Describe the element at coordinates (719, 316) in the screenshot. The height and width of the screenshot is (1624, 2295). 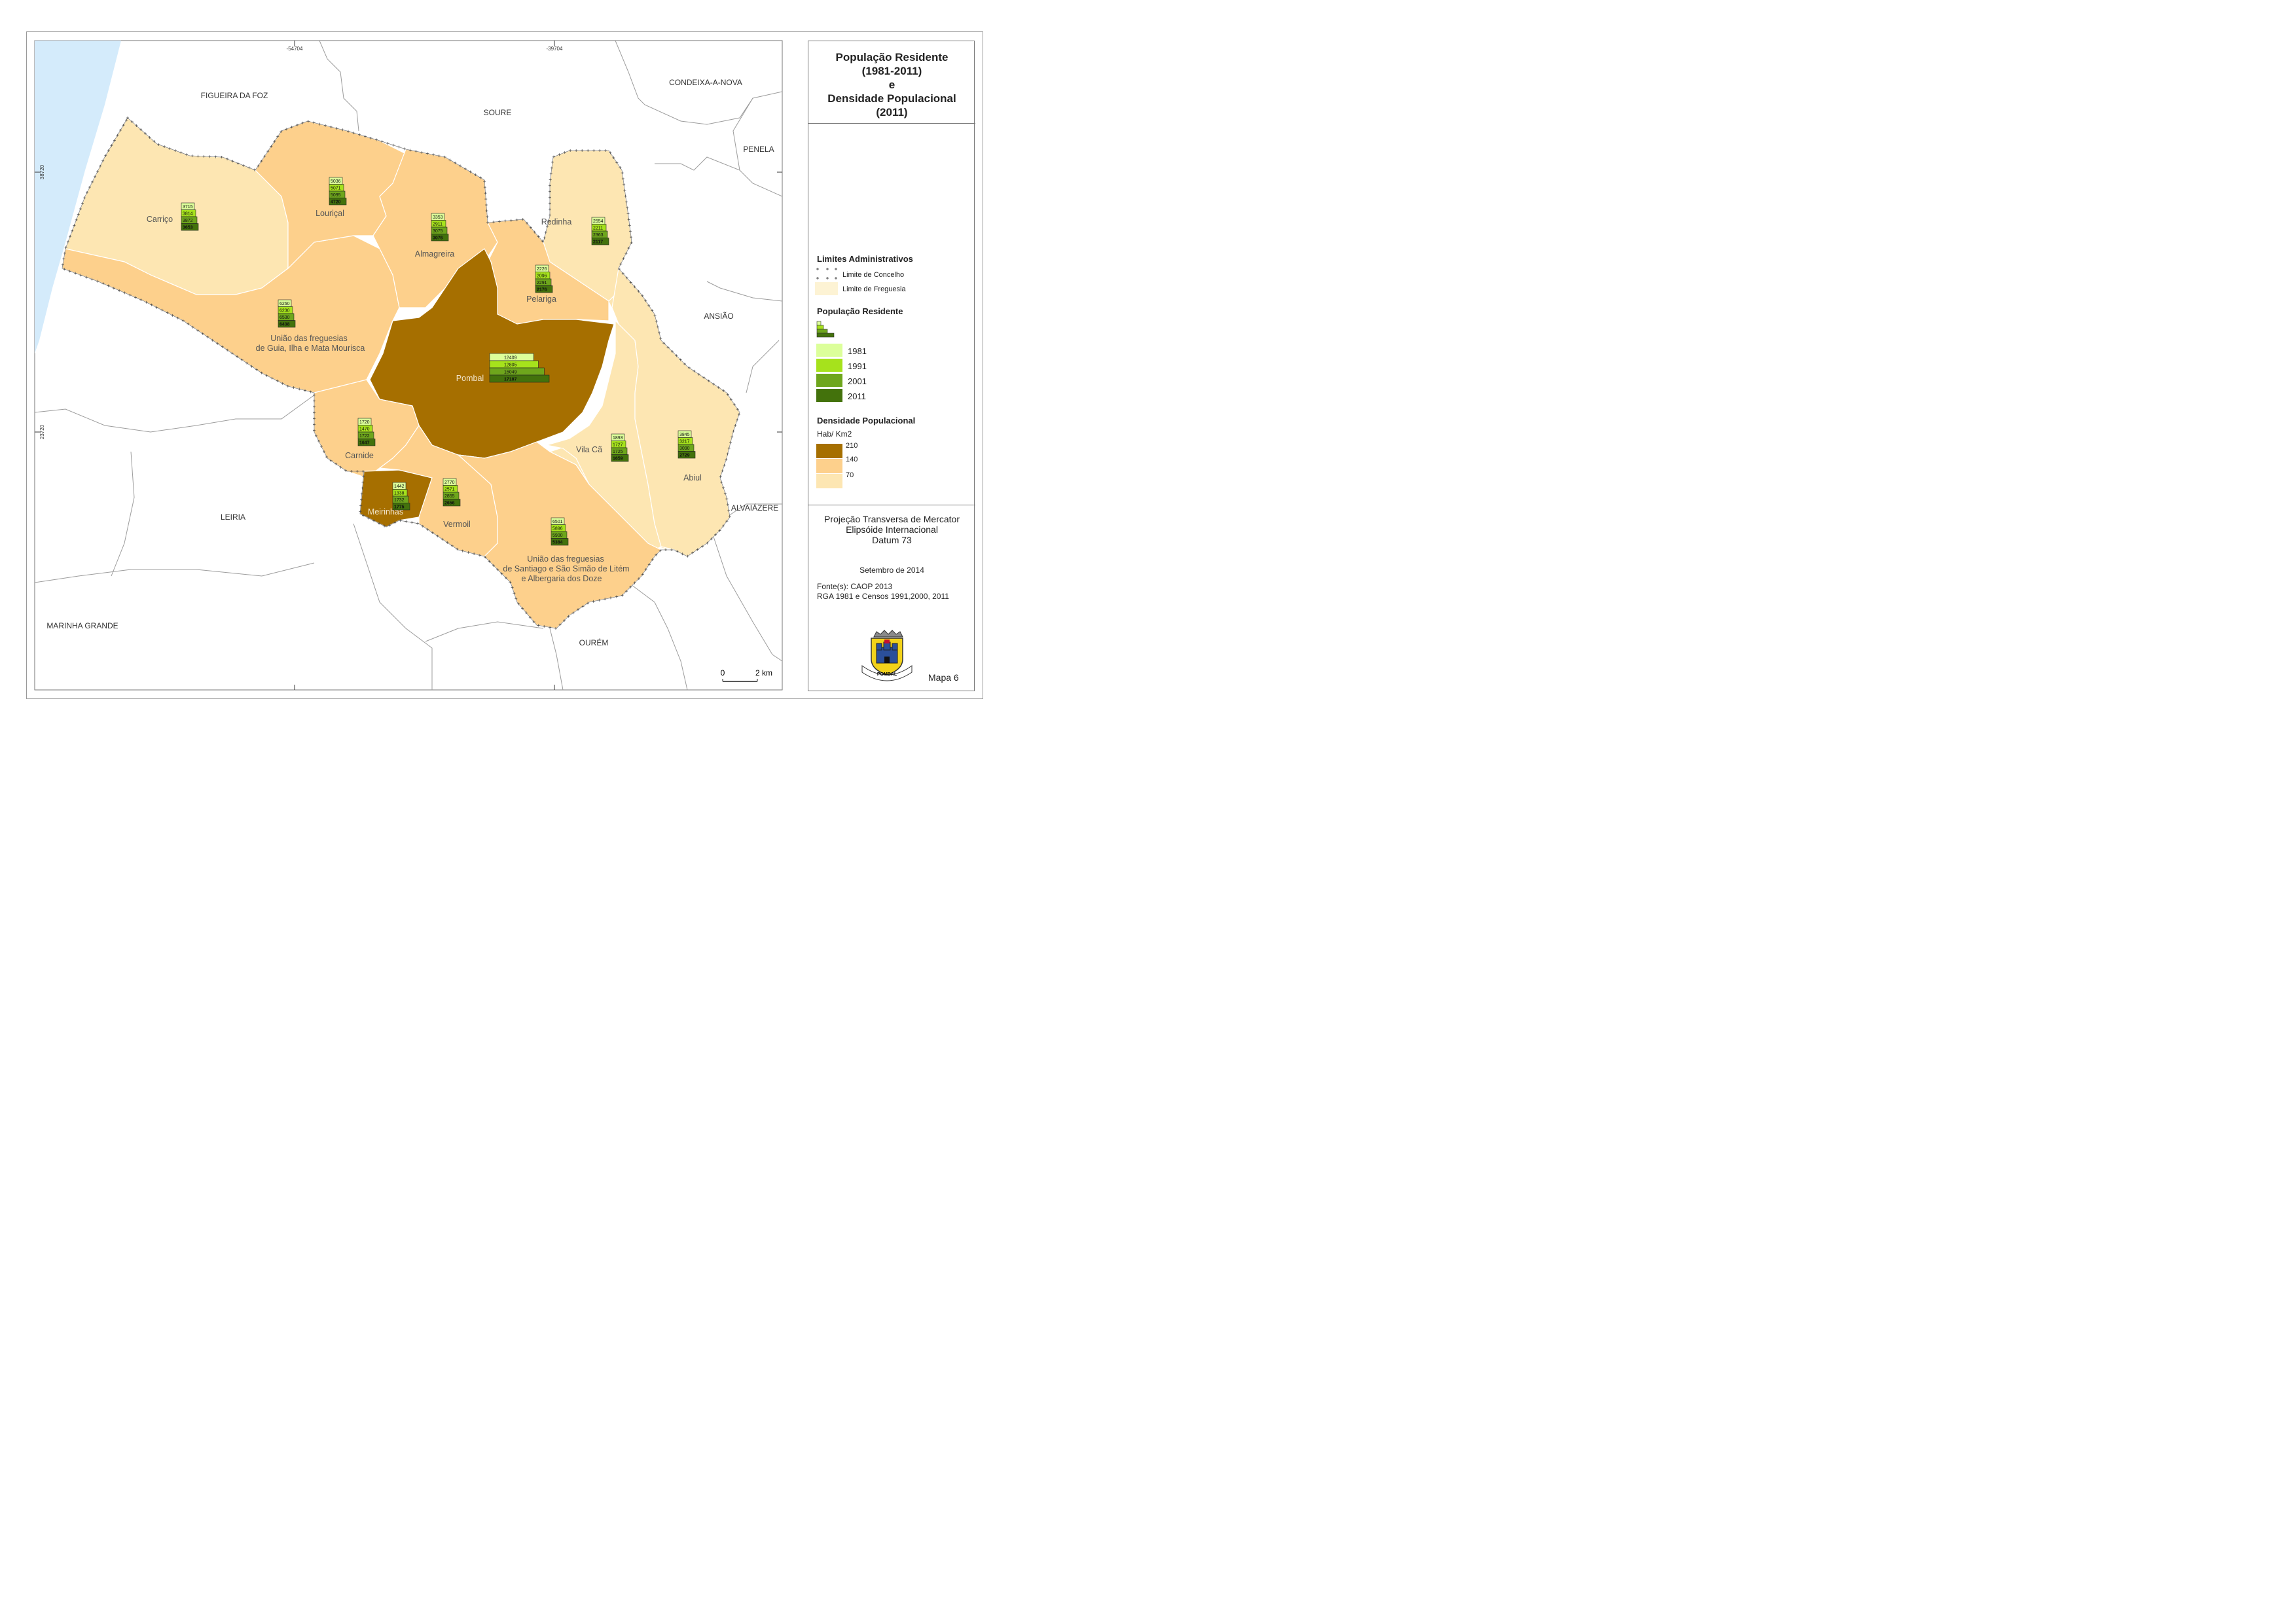
I see `mun-ansiao: ANSIÃO` at that location.